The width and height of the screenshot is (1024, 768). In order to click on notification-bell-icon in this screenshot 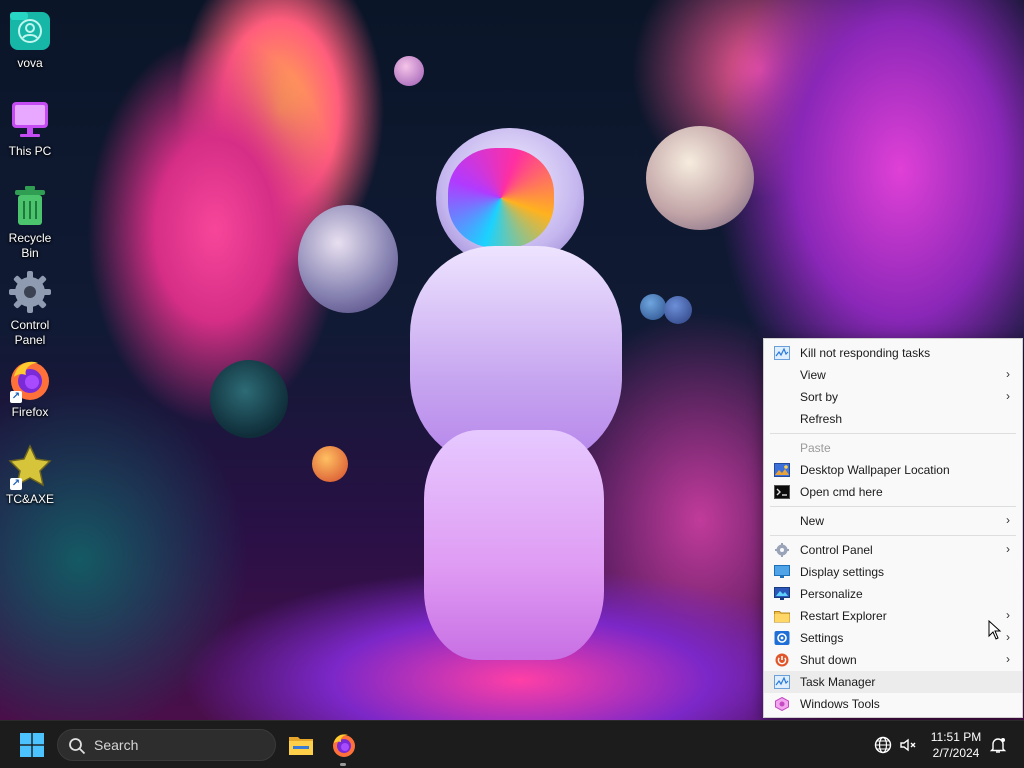, I will do `click(998, 745)`.